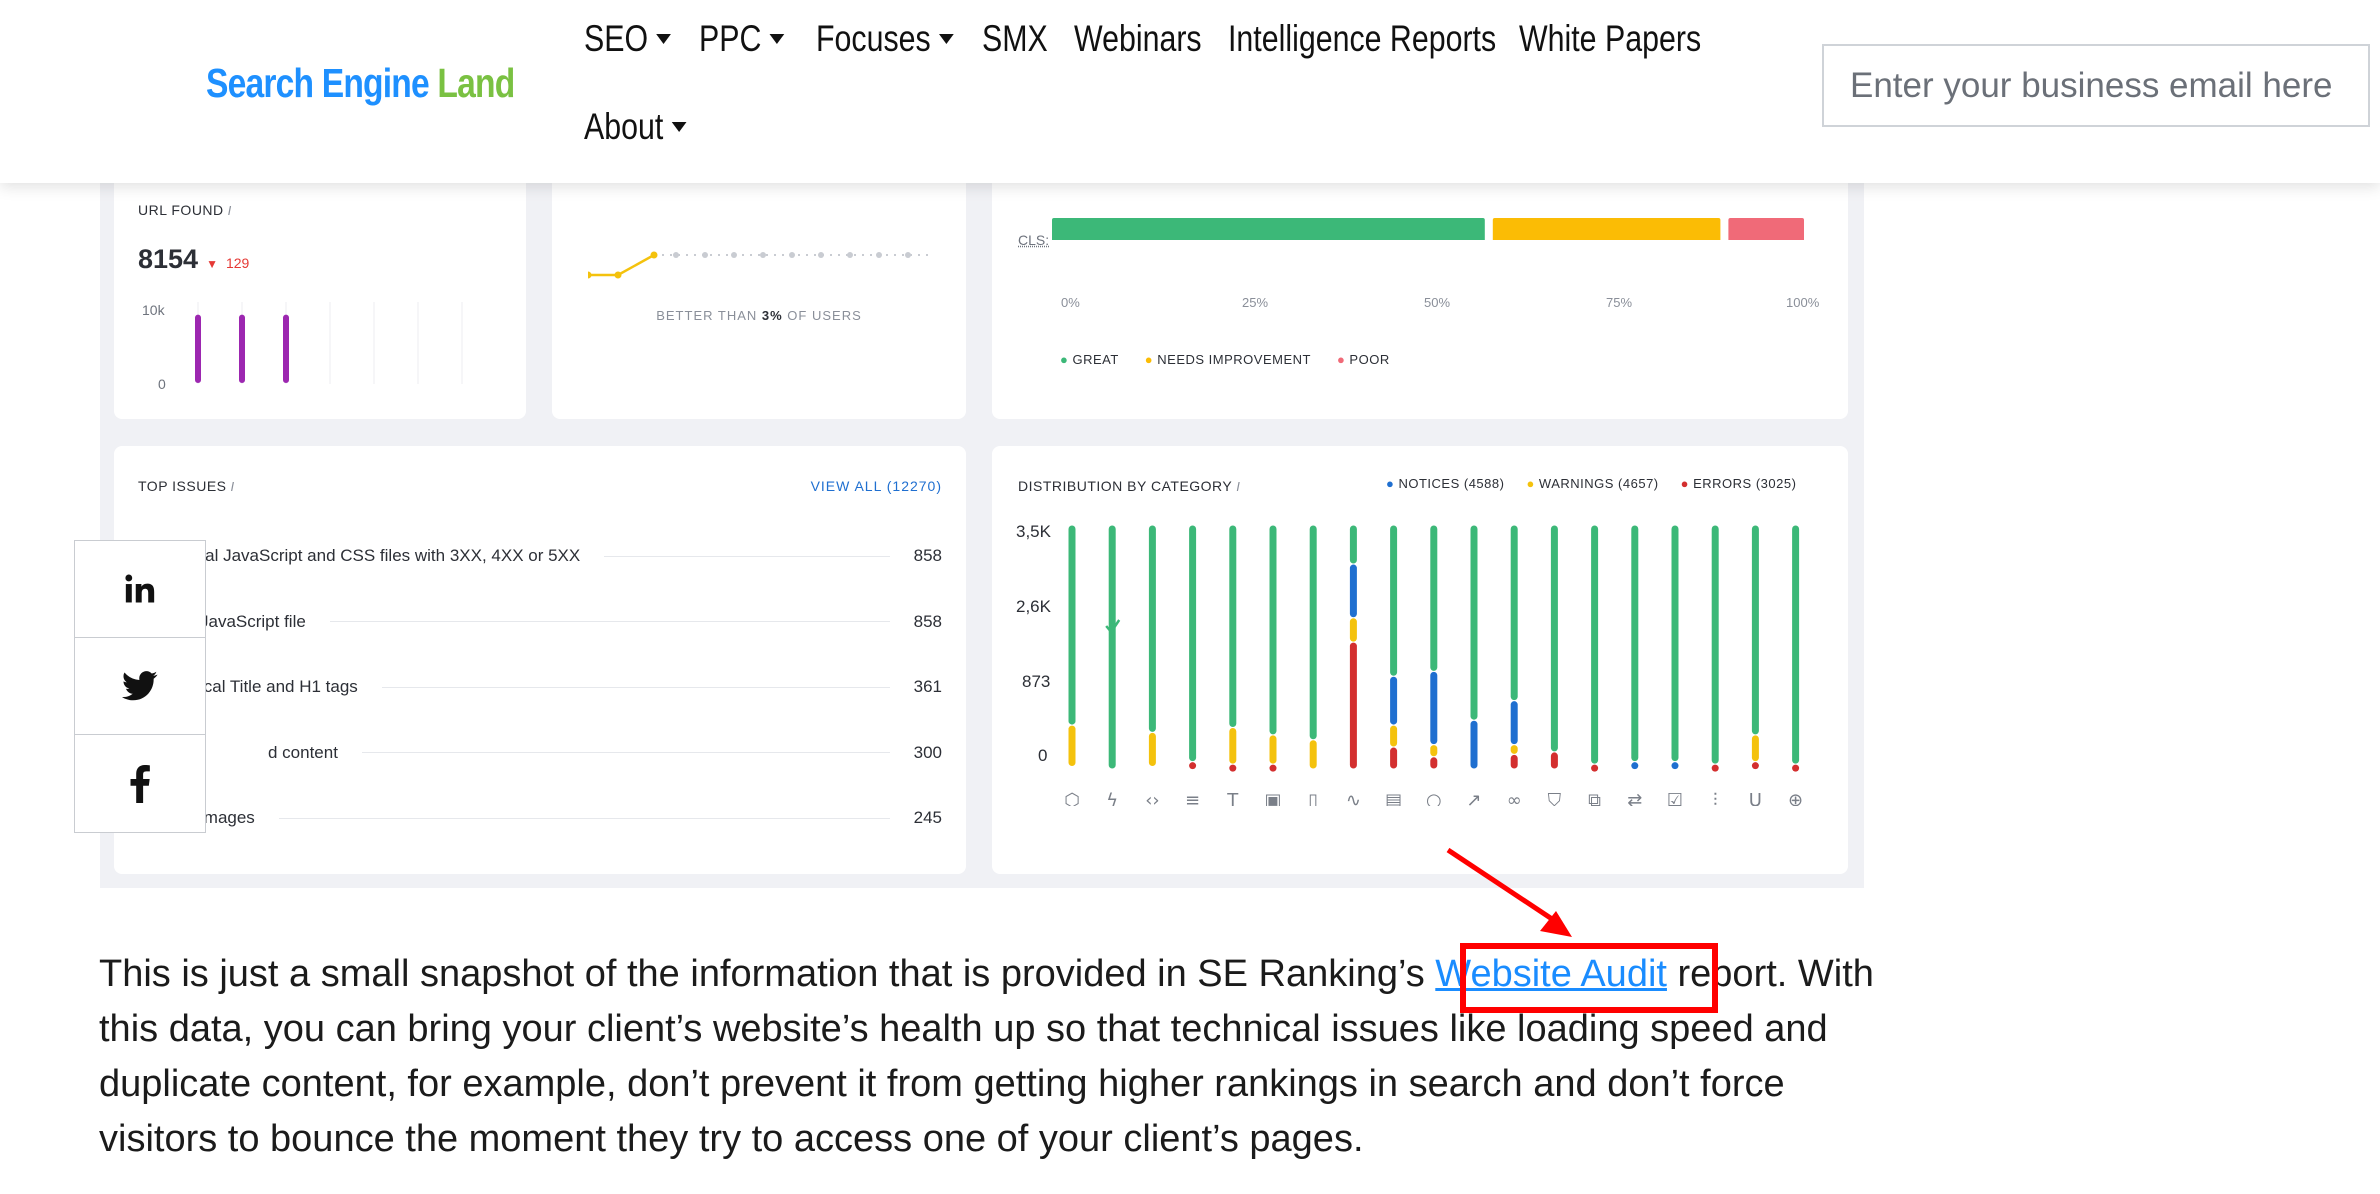  What do you see at coordinates (927, 686) in the screenshot?
I see `issue-count: 361` at bounding box center [927, 686].